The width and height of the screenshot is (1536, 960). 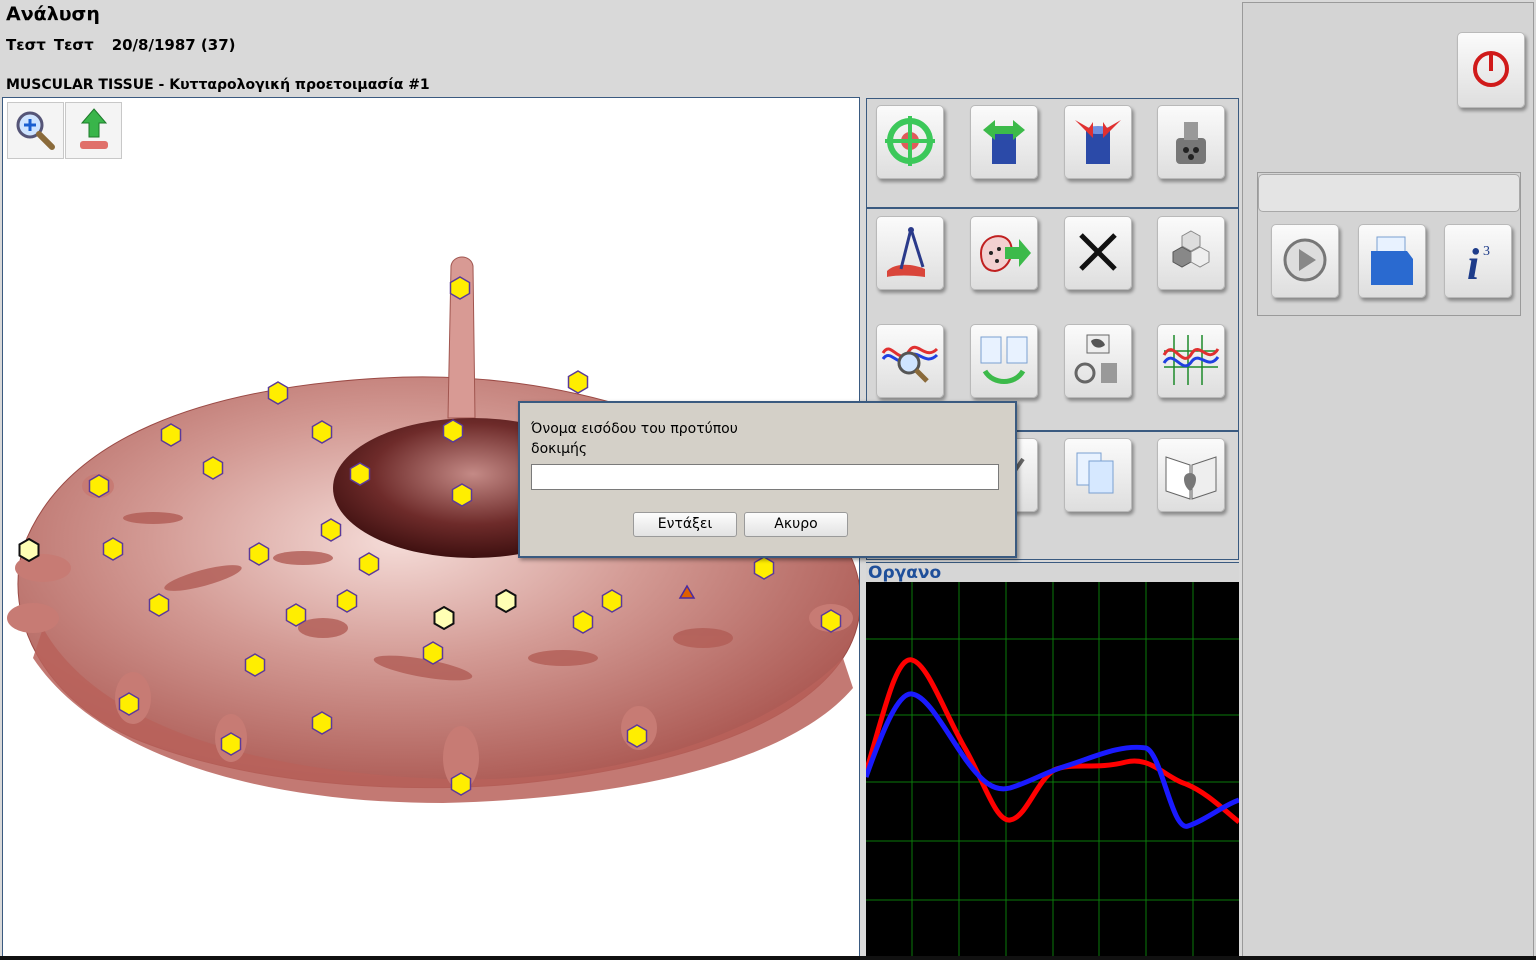 I want to click on documents-icon, so click(x=1095, y=473).